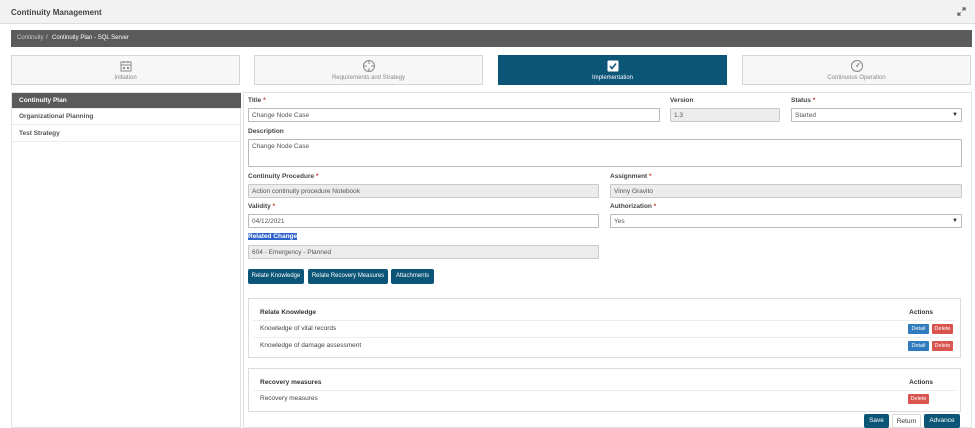 The image size is (975, 428). What do you see at coordinates (605, 153) in the screenshot?
I see `description-textarea: Change Node Case` at bounding box center [605, 153].